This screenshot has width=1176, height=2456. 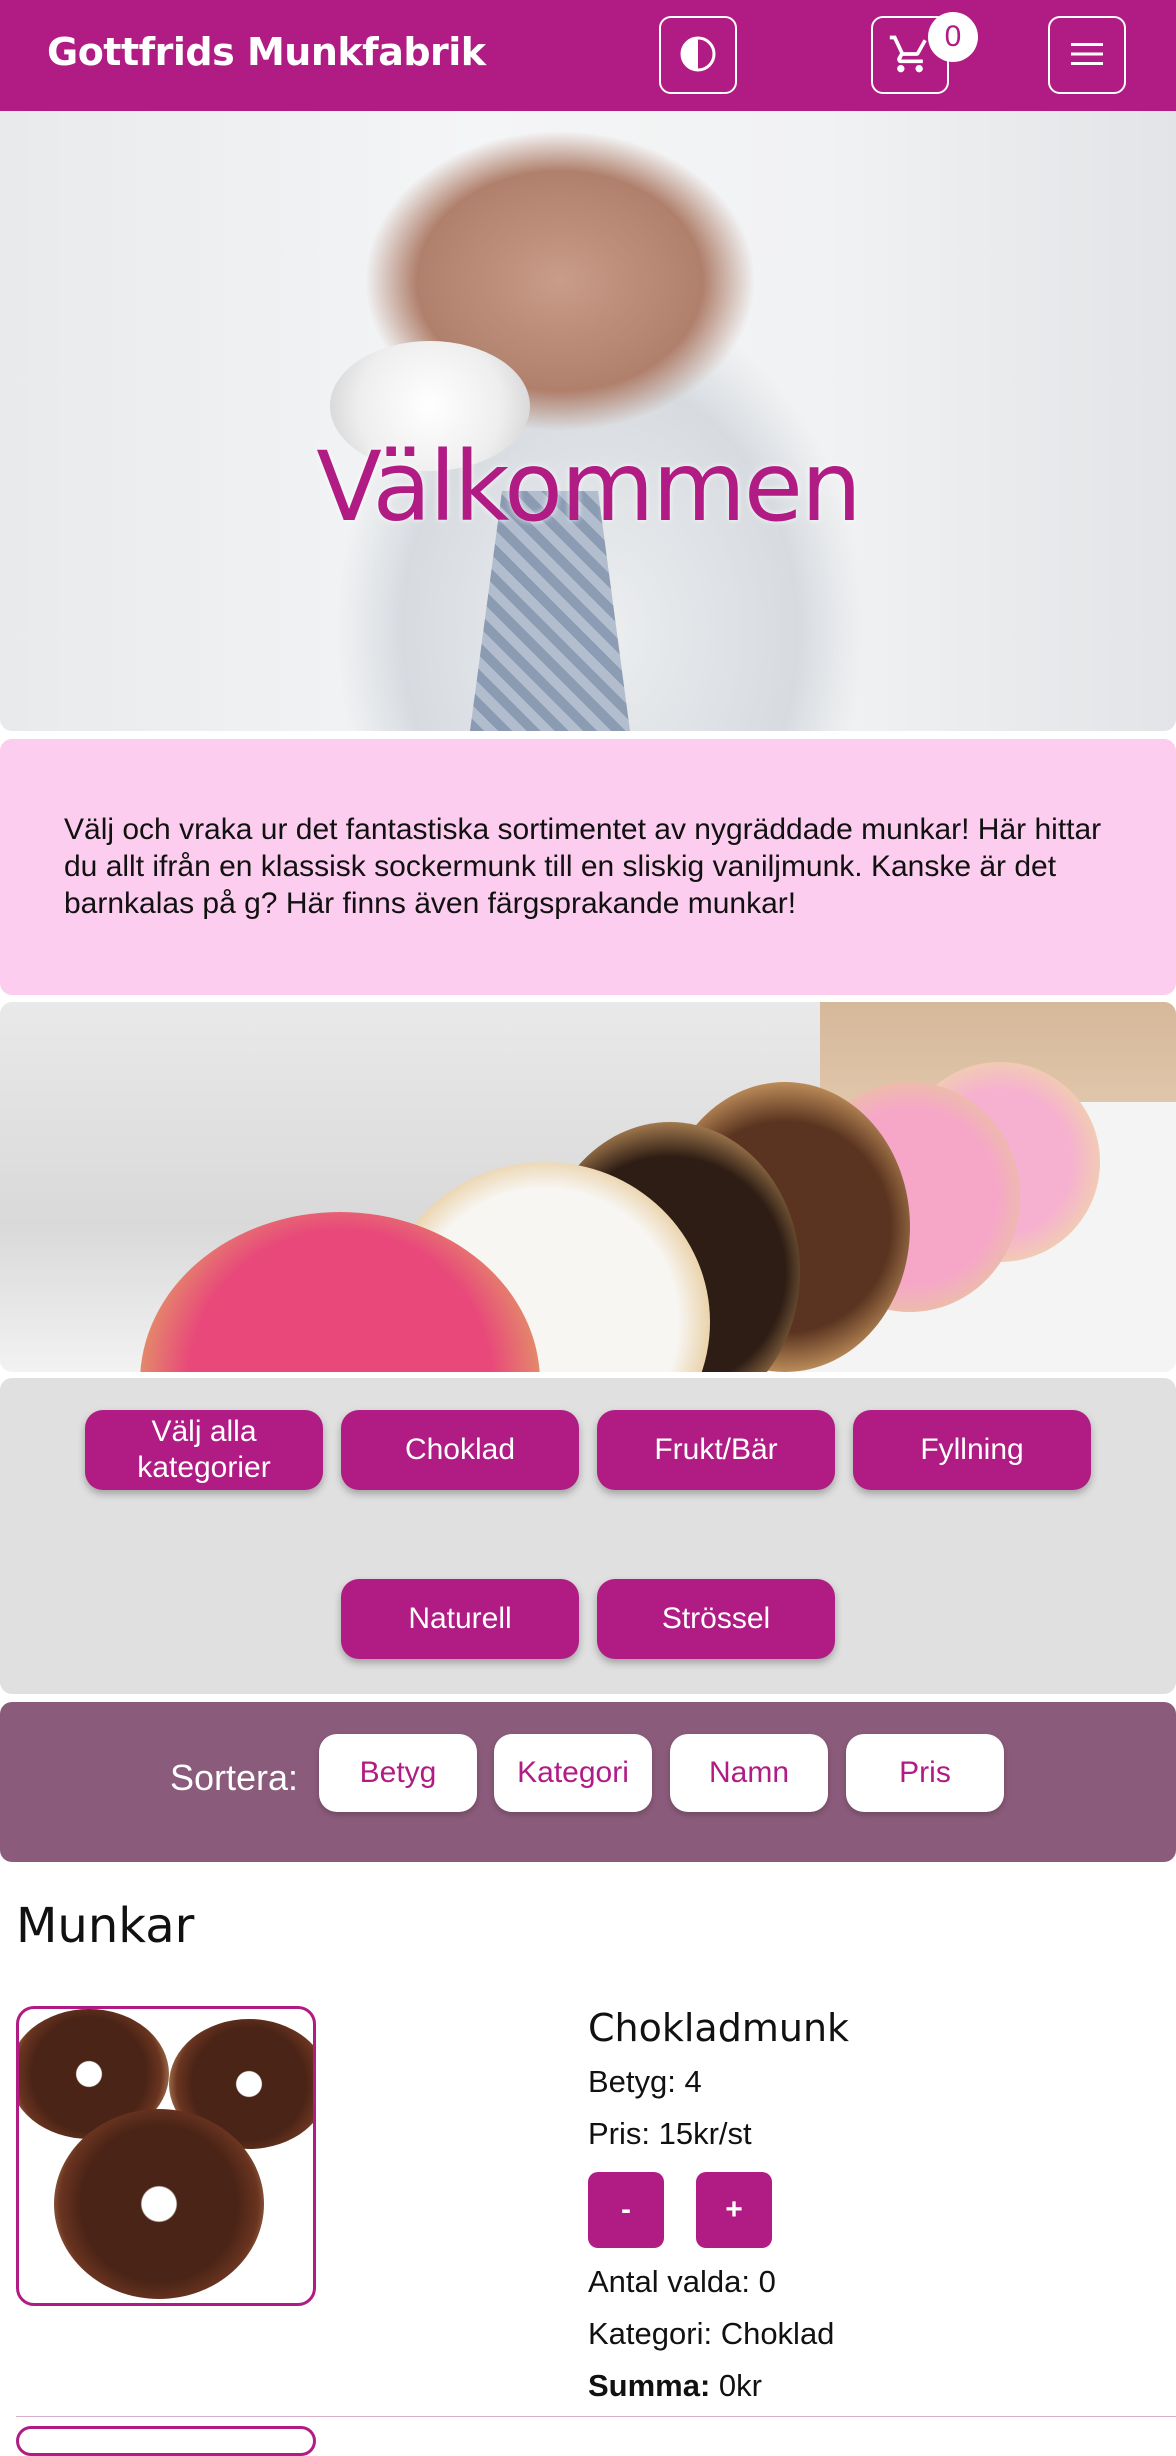 I want to click on product-image-chokladmunk, so click(x=166, y=2156).